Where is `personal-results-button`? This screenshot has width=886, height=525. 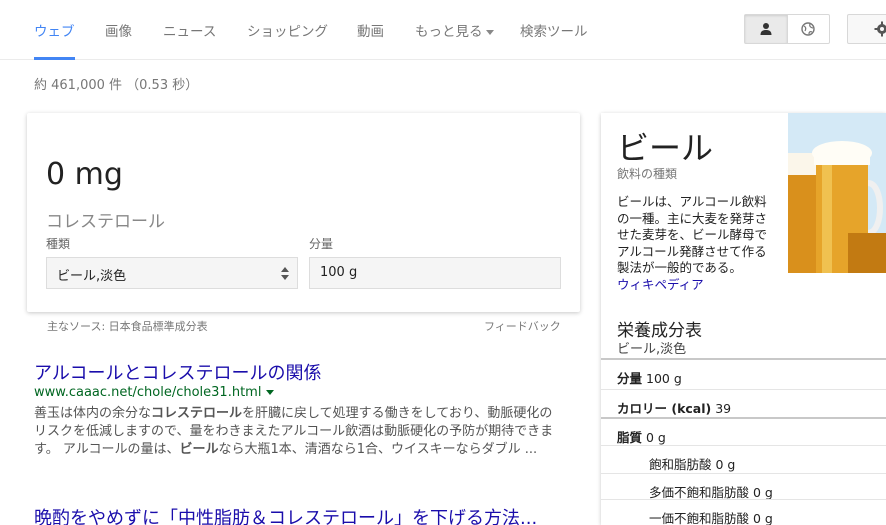 personal-results-button is located at coordinates (766, 29).